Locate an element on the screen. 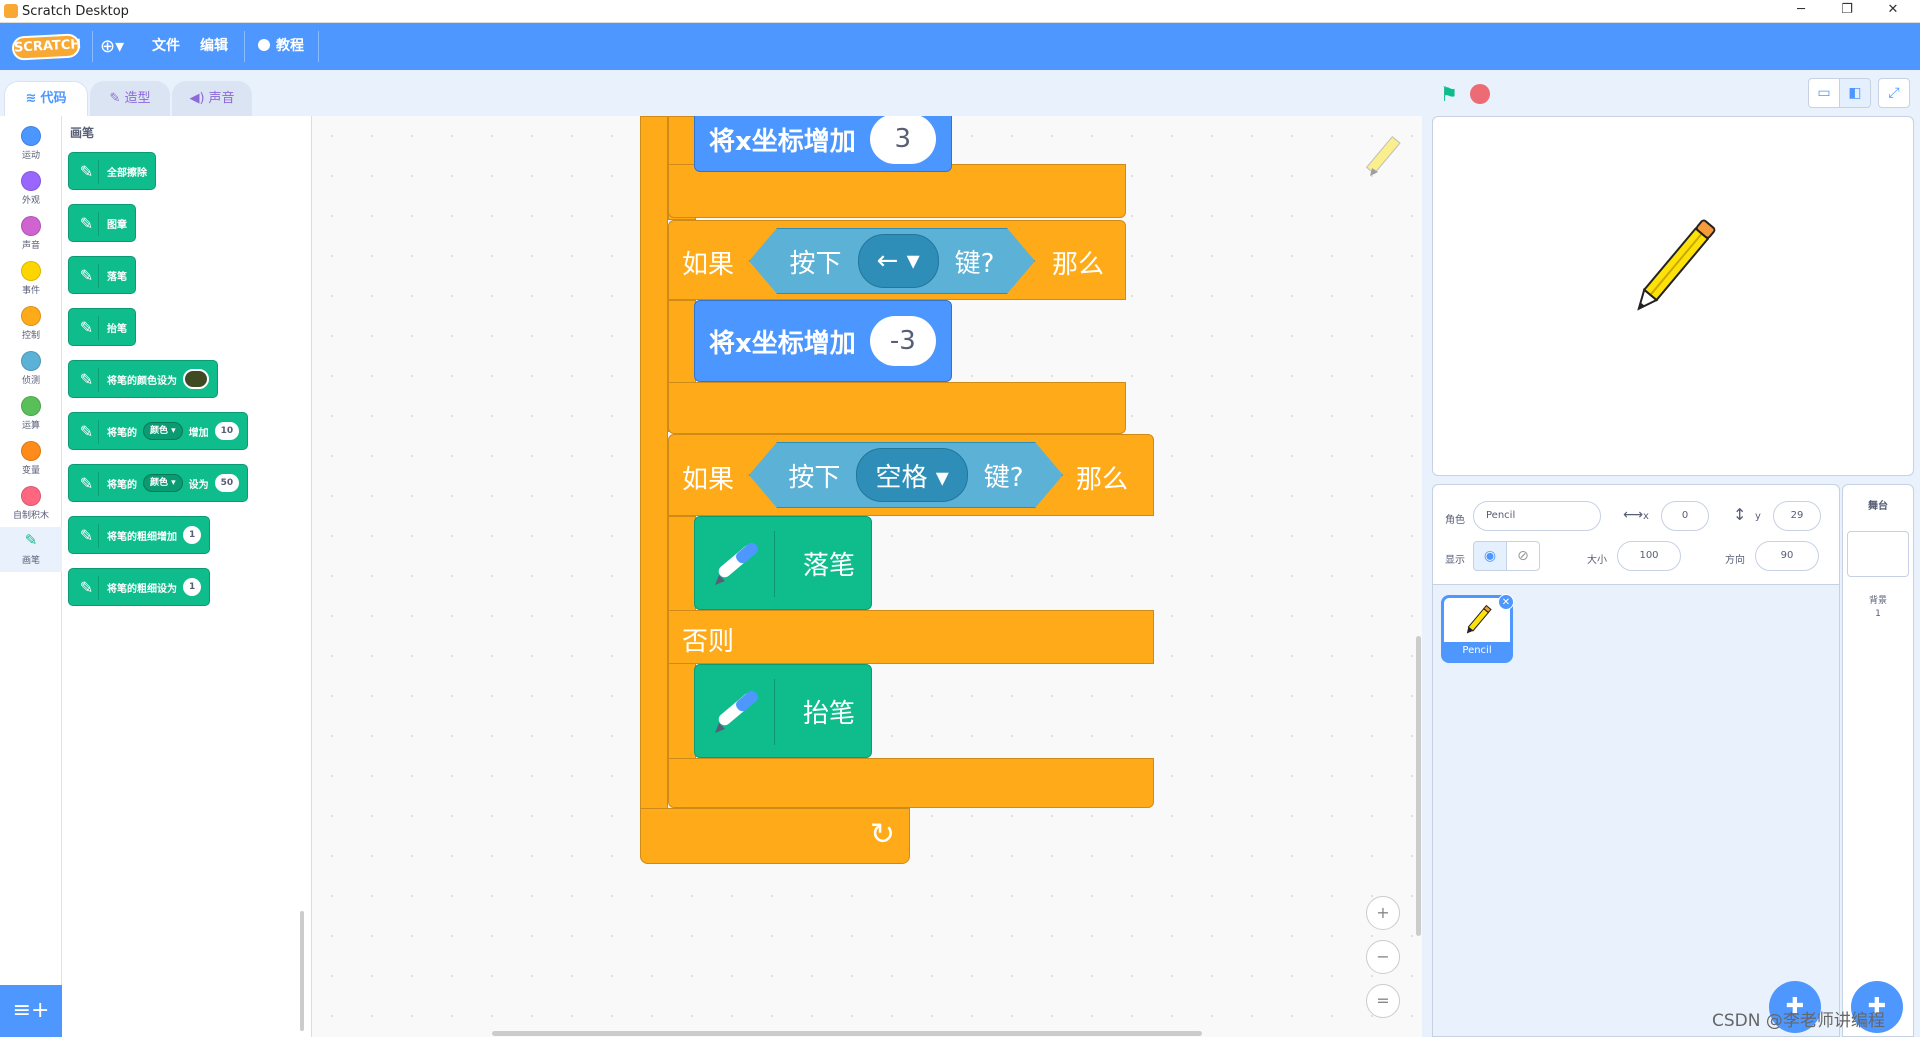 The height and width of the screenshot is (1037, 1920). key-pressed-block: 按下 空格 ▾ 键? is located at coordinates (906, 475).